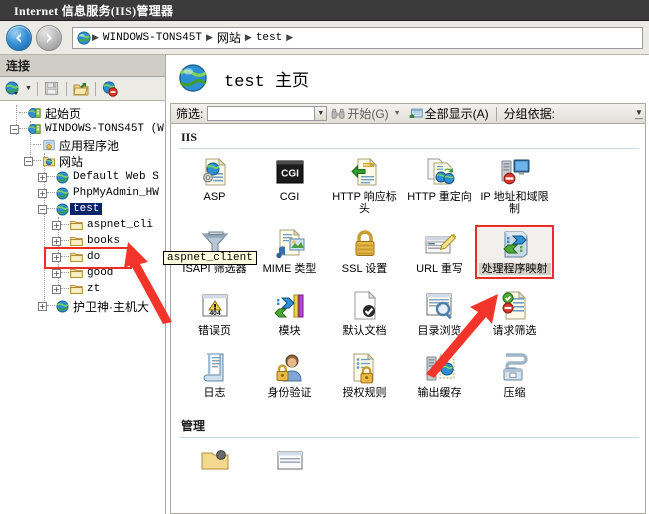  What do you see at coordinates (364, 186) in the screenshot?
I see `feature-http-response-headers: HTTP 响应标头` at bounding box center [364, 186].